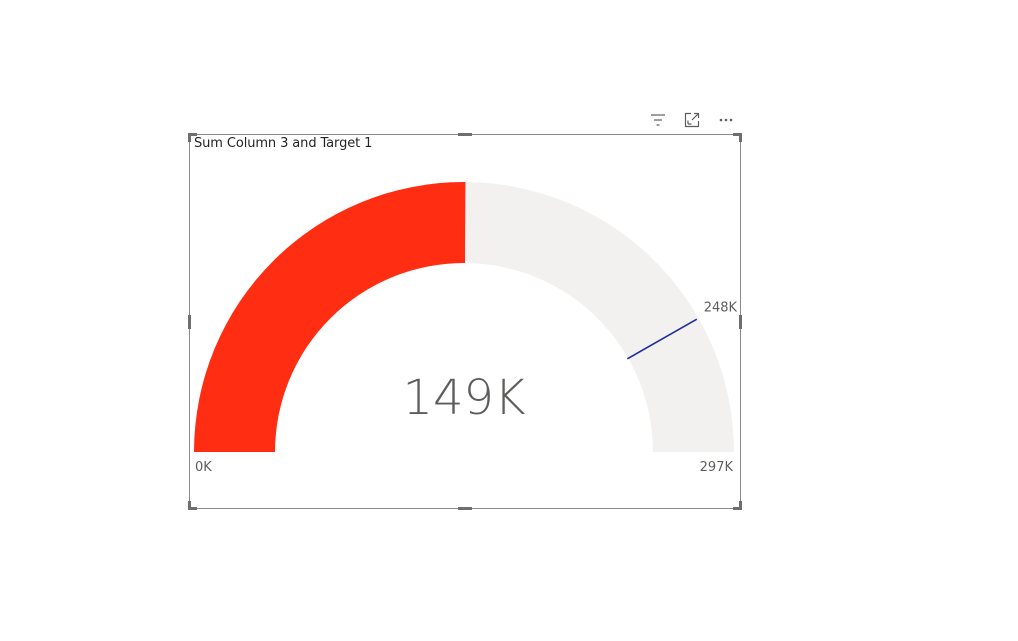 The image size is (1018, 641). What do you see at coordinates (740, 137) in the screenshot?
I see `resize-handle-top-right-v` at bounding box center [740, 137].